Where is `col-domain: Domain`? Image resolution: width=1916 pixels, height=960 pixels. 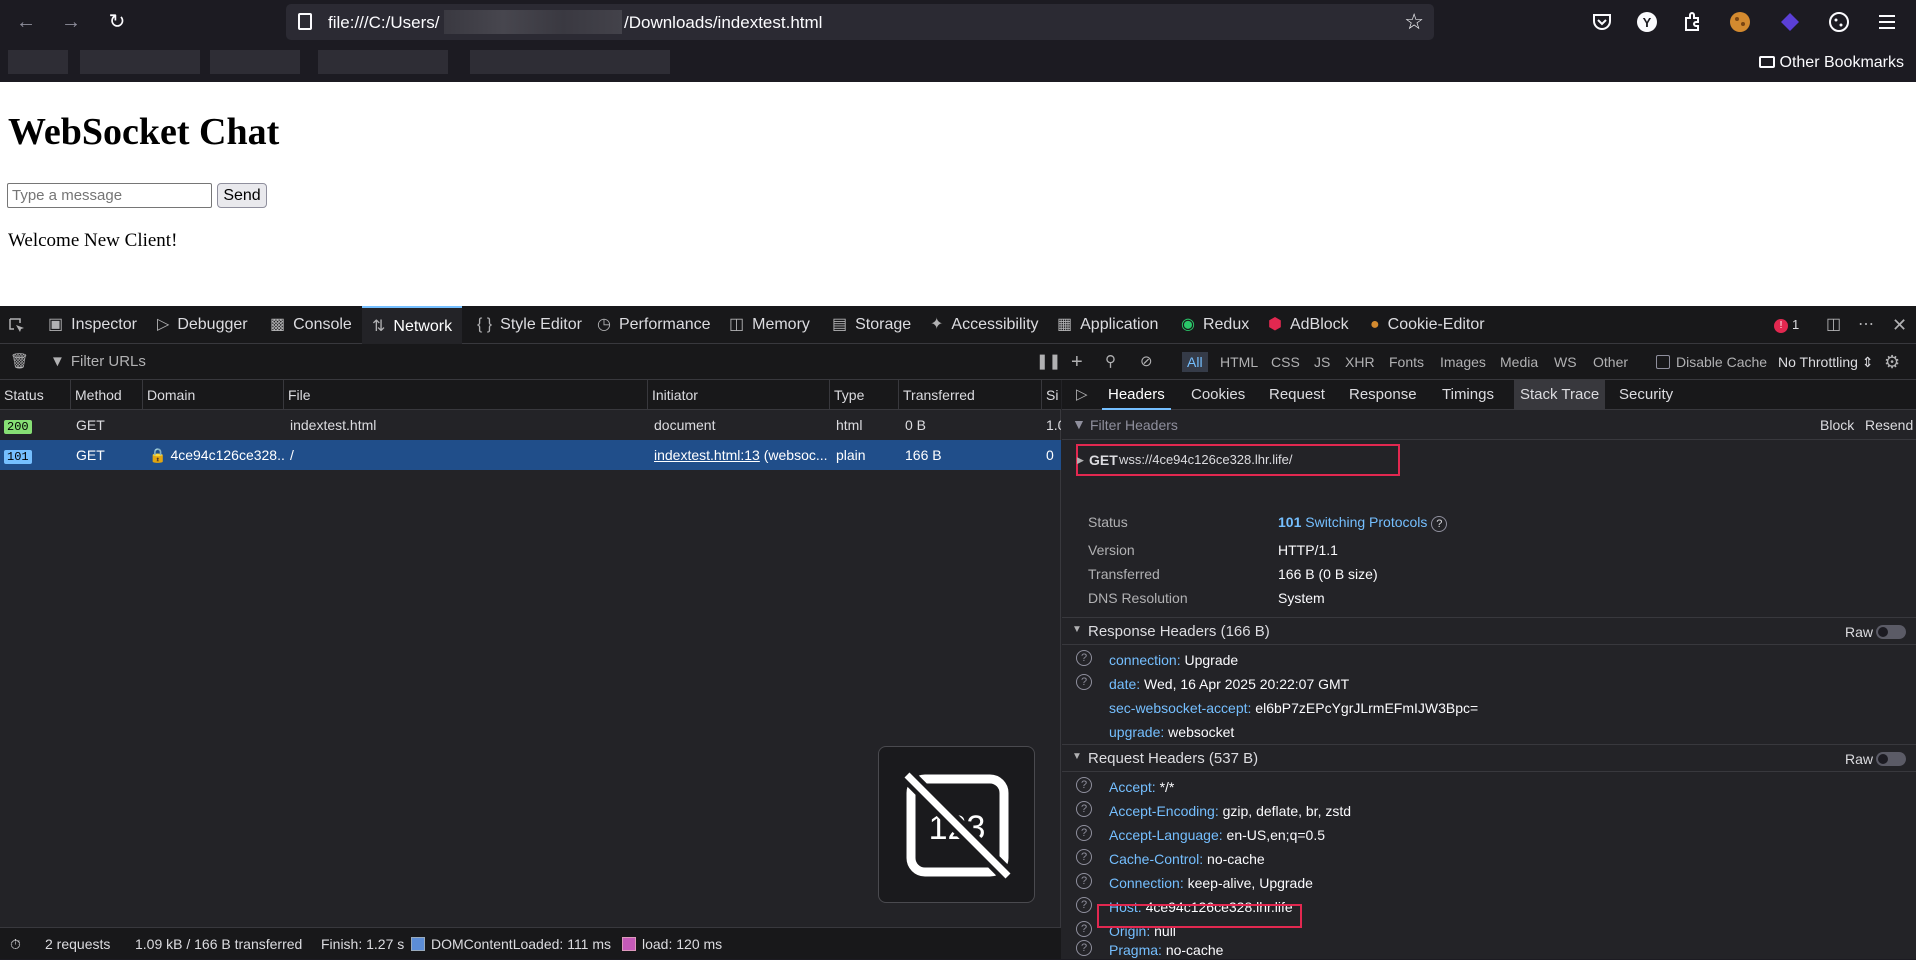
col-domain: Domain is located at coordinates (213, 395).